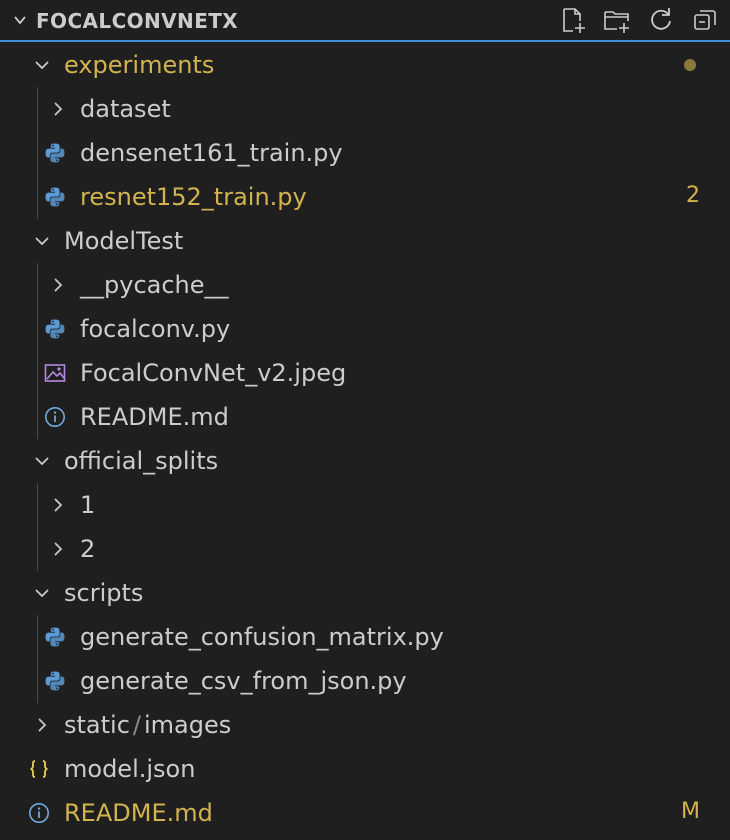 The width and height of the screenshot is (730, 840). What do you see at coordinates (365, 109) in the screenshot?
I see `folder-dataset: dataset` at bounding box center [365, 109].